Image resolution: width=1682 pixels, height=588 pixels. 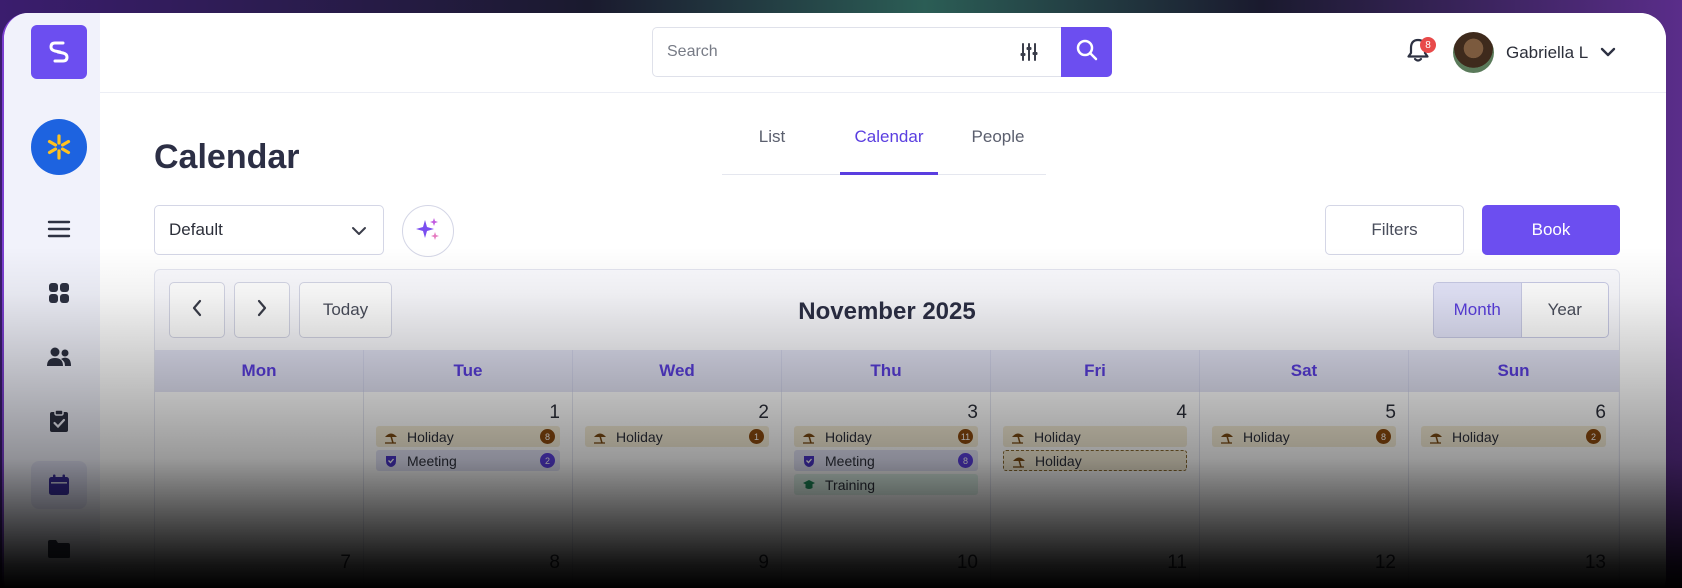 I want to click on notification-badge: 8, so click(x=1428, y=45).